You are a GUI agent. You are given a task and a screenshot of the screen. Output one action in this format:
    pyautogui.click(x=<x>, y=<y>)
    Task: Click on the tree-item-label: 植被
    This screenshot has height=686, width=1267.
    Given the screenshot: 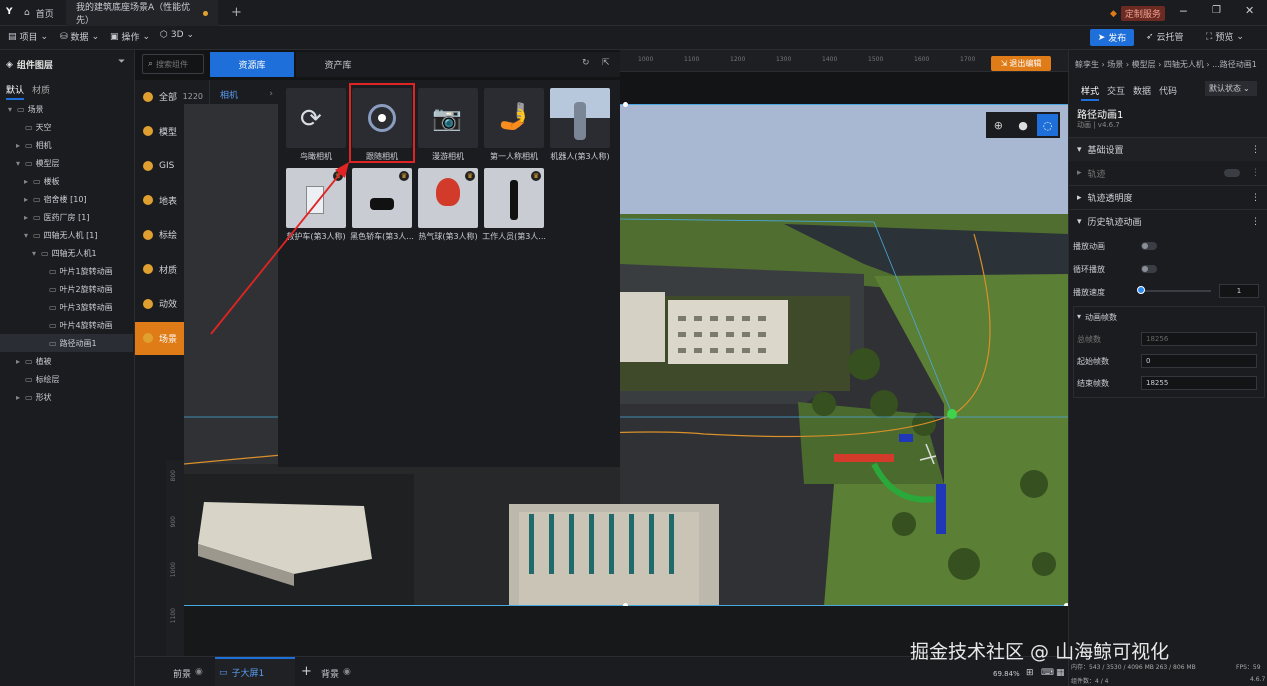 What is the action you would take?
    pyautogui.click(x=43, y=361)
    